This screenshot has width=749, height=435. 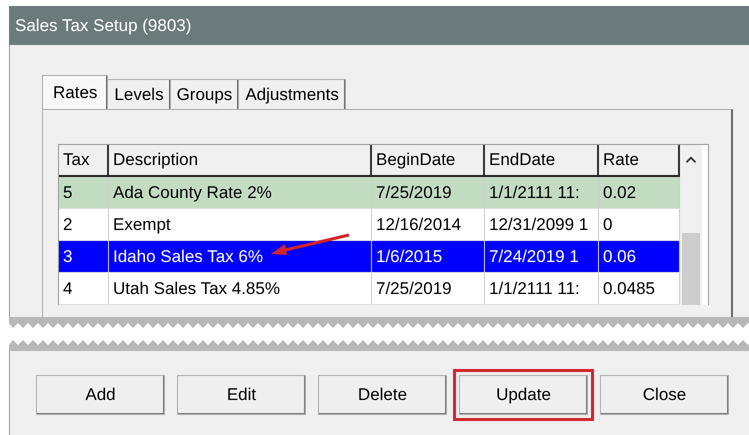 I want to click on tab: Adjustments, so click(x=292, y=94).